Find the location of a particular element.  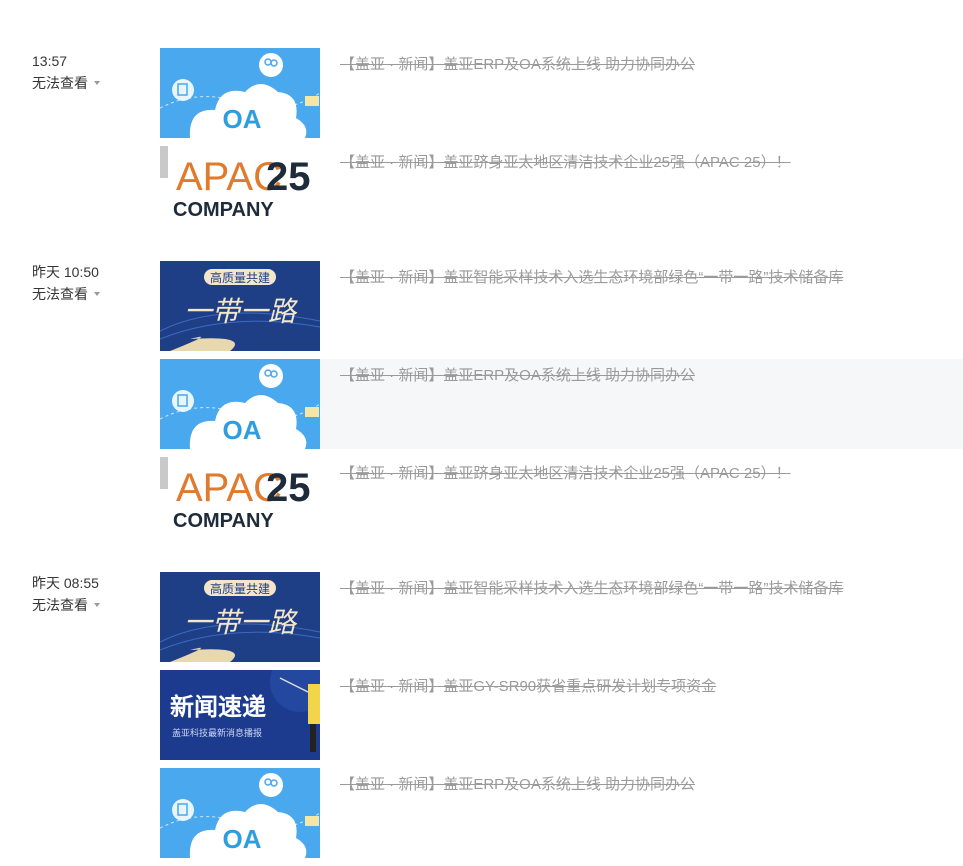

group-meta: 13:57 无法查看 is located at coordinates (87, 72).